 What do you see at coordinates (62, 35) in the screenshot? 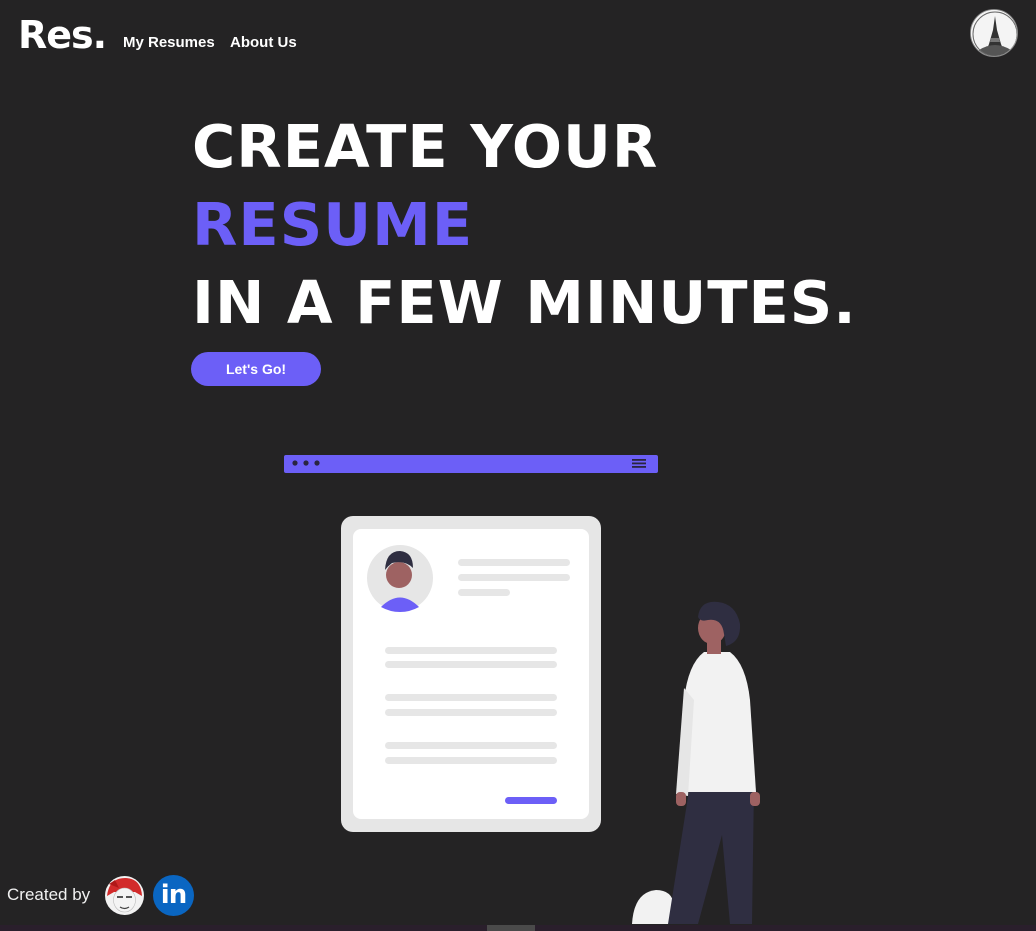
I see `logo: Res.` at bounding box center [62, 35].